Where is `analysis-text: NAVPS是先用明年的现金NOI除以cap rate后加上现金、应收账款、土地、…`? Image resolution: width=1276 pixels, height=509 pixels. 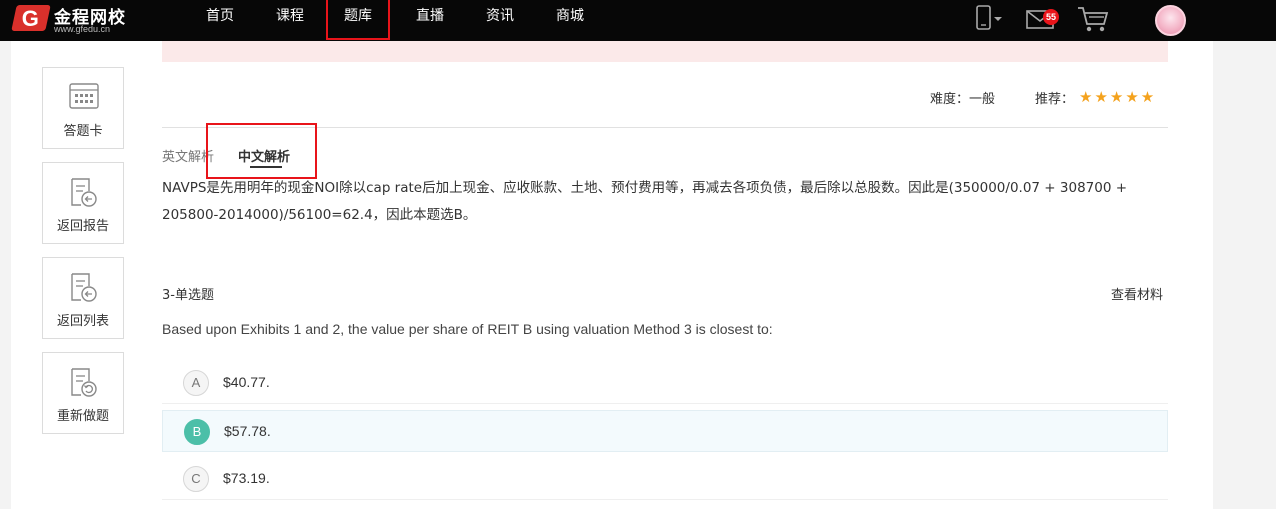
analysis-text: NAVPS是先用明年的现金NOI除以cap rate后加上现金、应收账款、土地、… is located at coordinates (645, 201).